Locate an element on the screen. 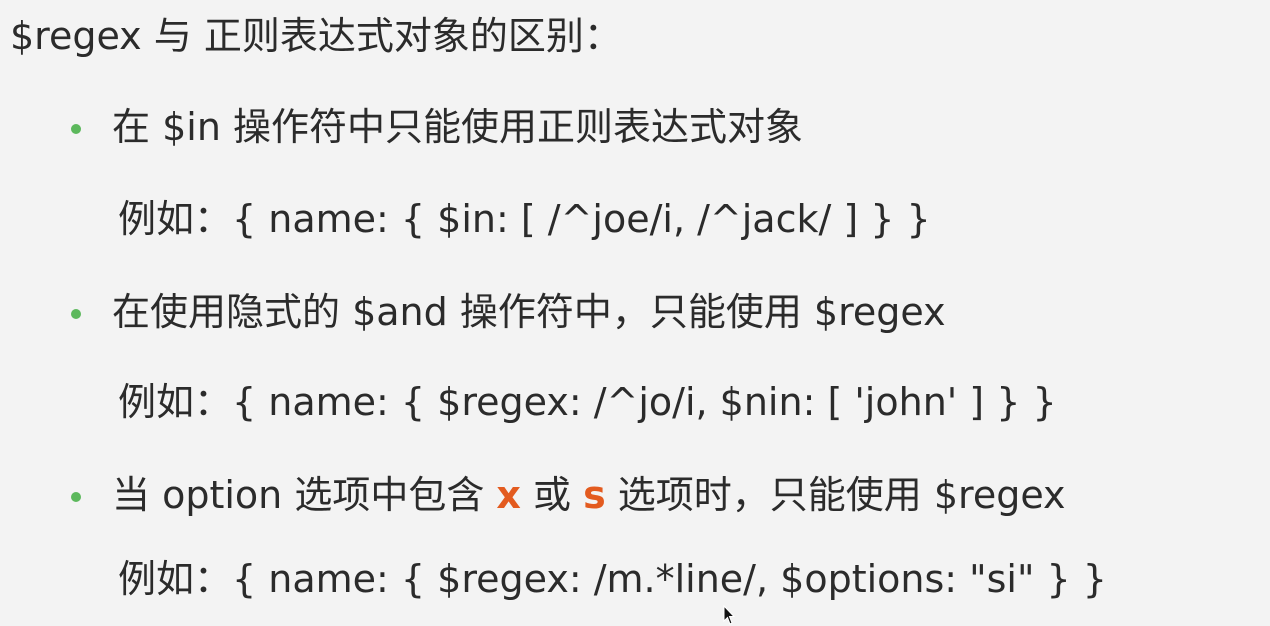  bullet-text-before: 当 option 选项中包含 is located at coordinates (304, 495).